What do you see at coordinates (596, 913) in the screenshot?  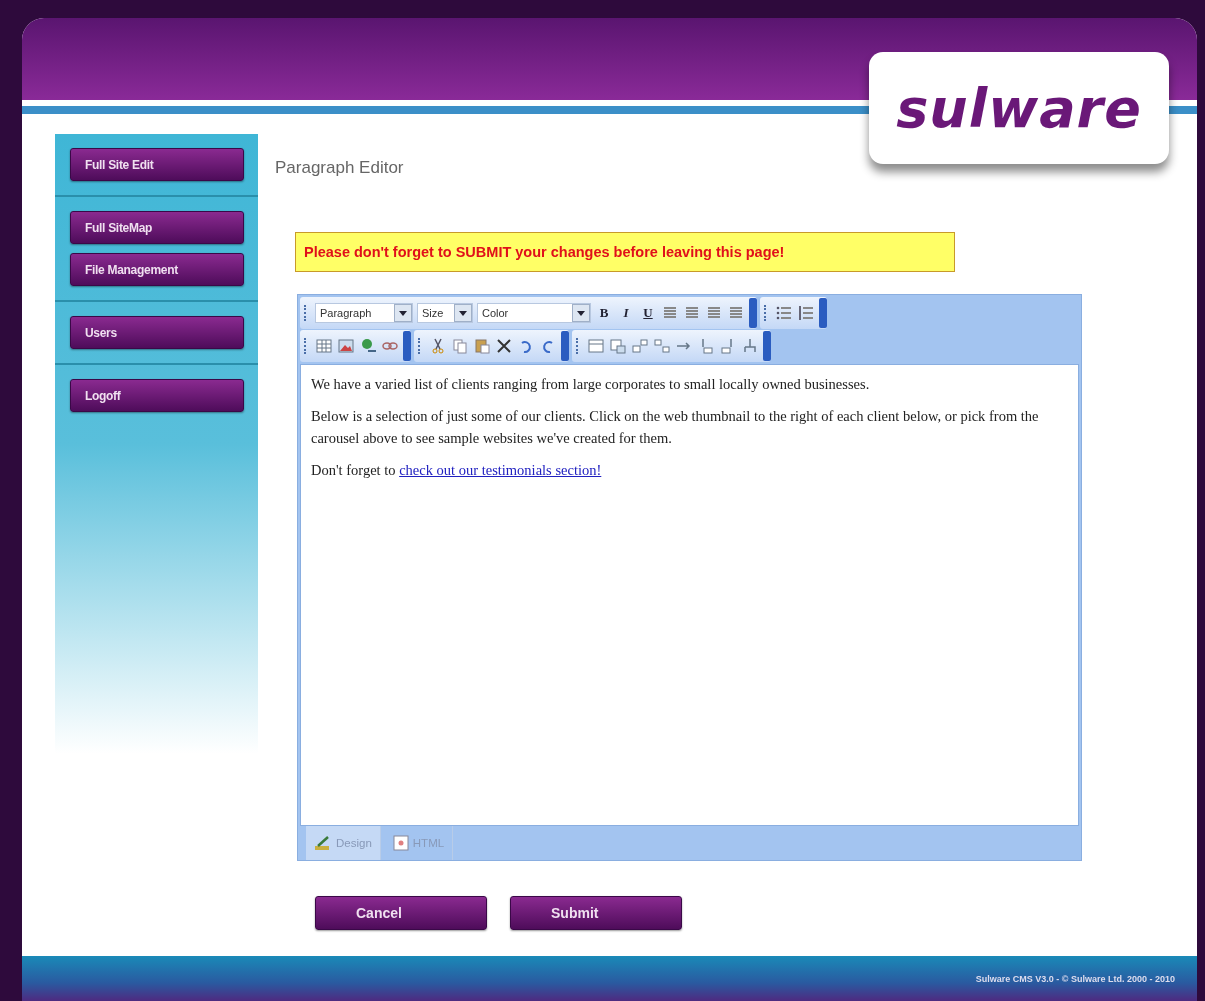 I see `action-button: Submit` at bounding box center [596, 913].